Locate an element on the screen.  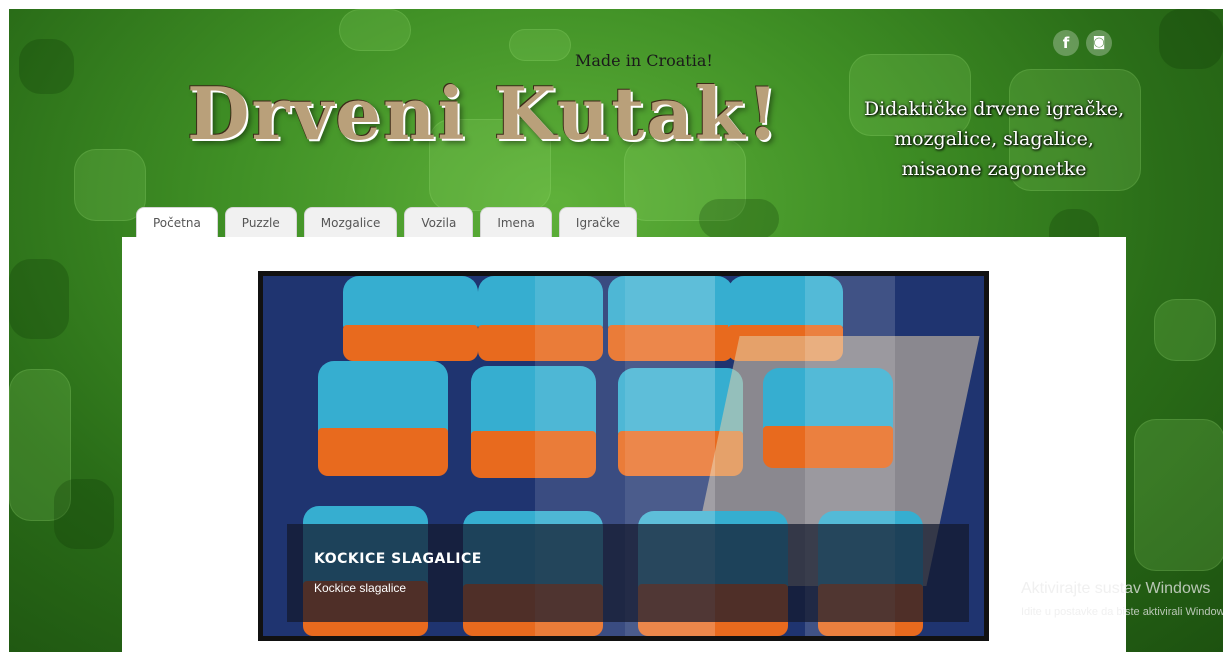
instagram-icon: ◙ is located at coordinates (1099, 43).